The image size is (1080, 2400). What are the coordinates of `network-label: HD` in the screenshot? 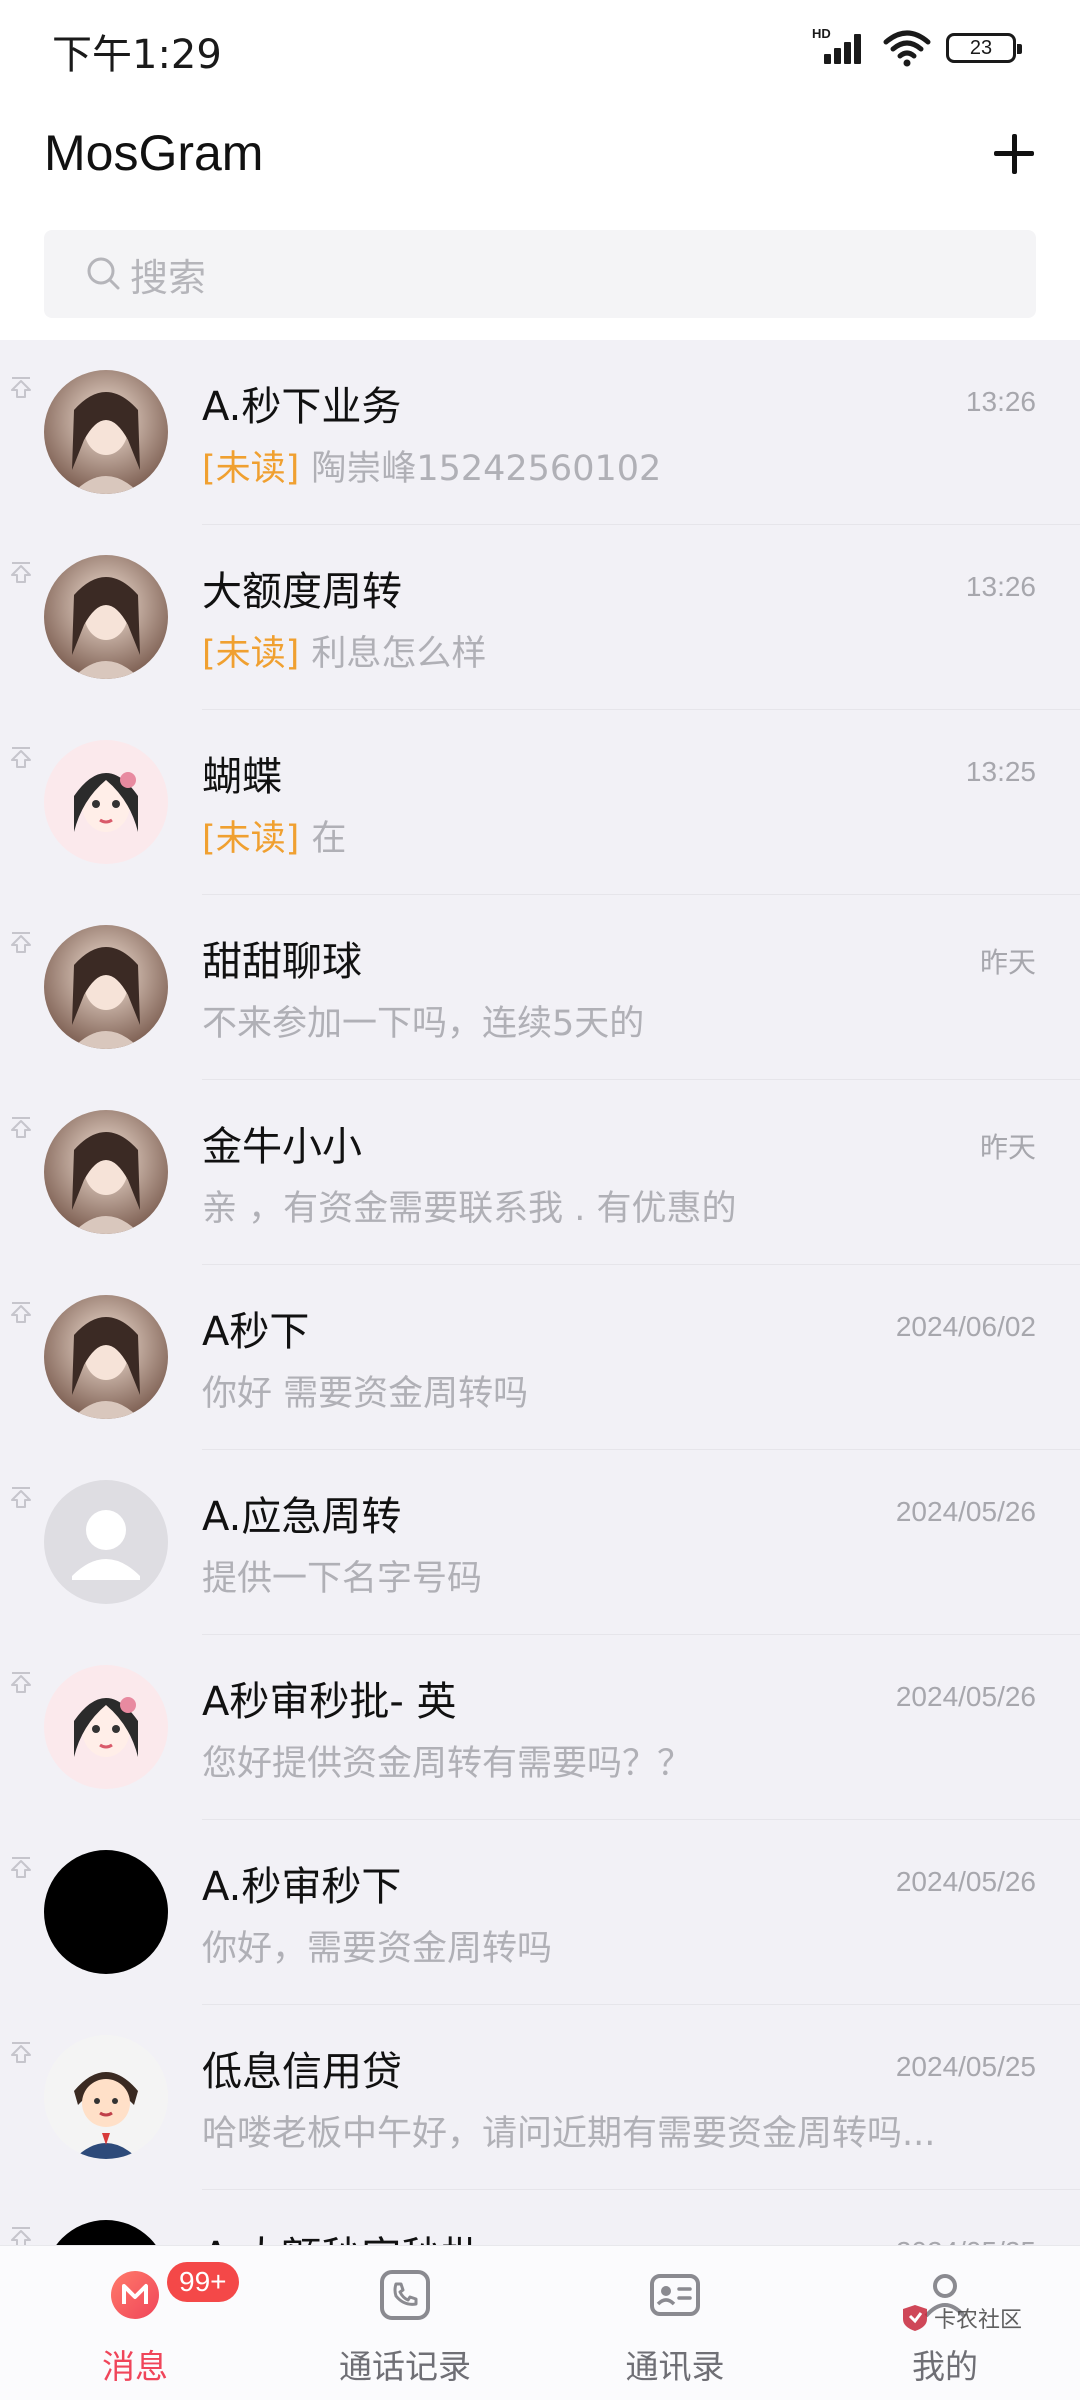 It's located at (821, 33).